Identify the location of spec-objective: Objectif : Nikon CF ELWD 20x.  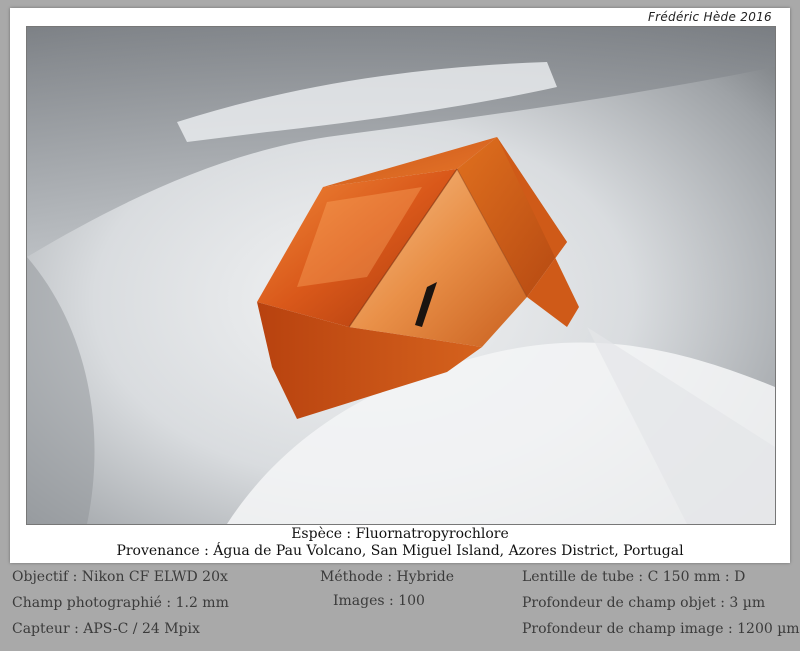
(120, 577).